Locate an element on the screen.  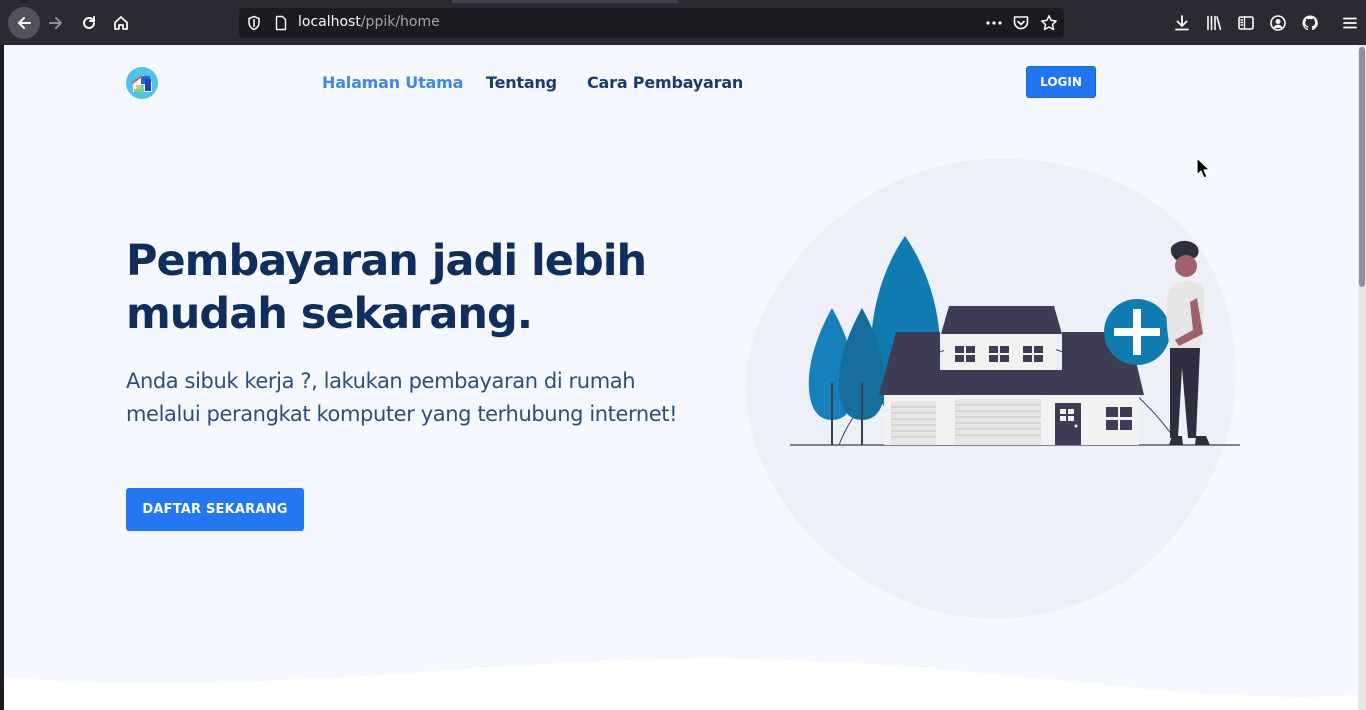
url-bar: localhost/ppik/home is located at coordinates (651, 23).